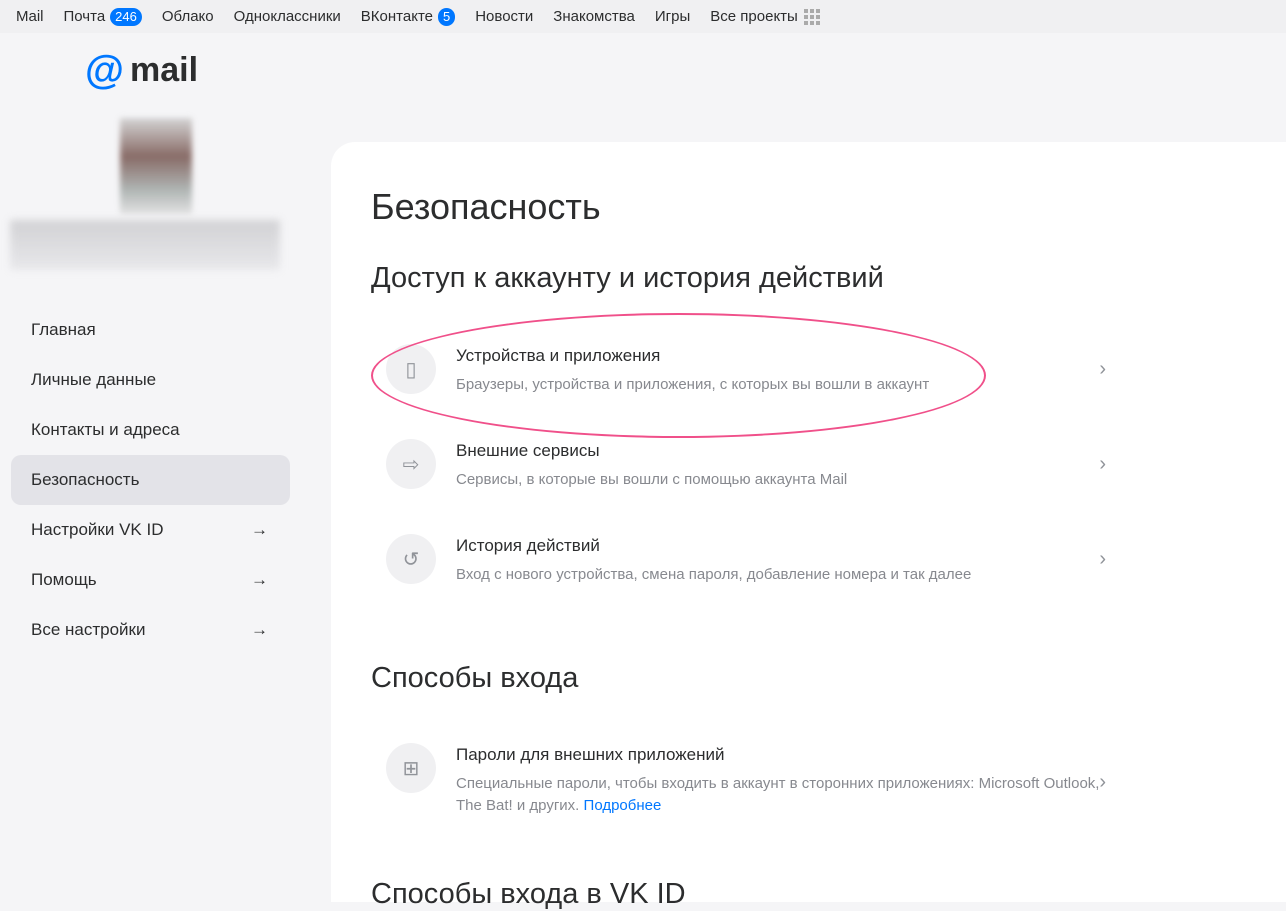 This screenshot has height=911, width=1286. What do you see at coordinates (627, 278) in the screenshot?
I see `section-title-access: Доступ к аккаунту и история действий` at bounding box center [627, 278].